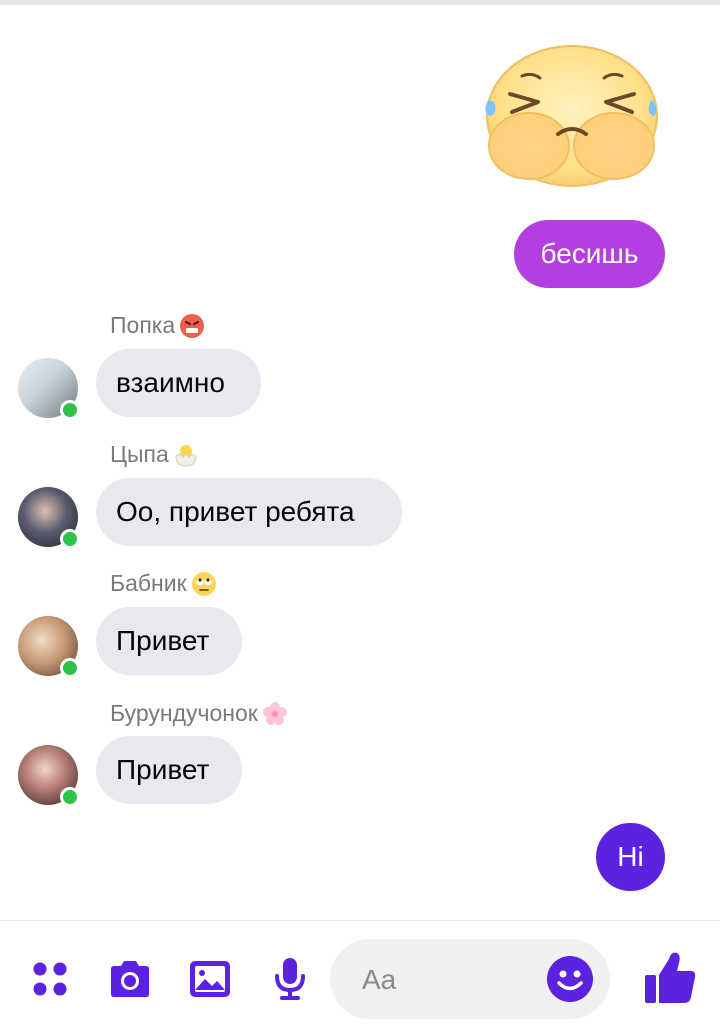 Image resolution: width=720 pixels, height=1029 pixels. Describe the element at coordinates (170, 382) in the screenshot. I see `message-text: взаимно` at that location.